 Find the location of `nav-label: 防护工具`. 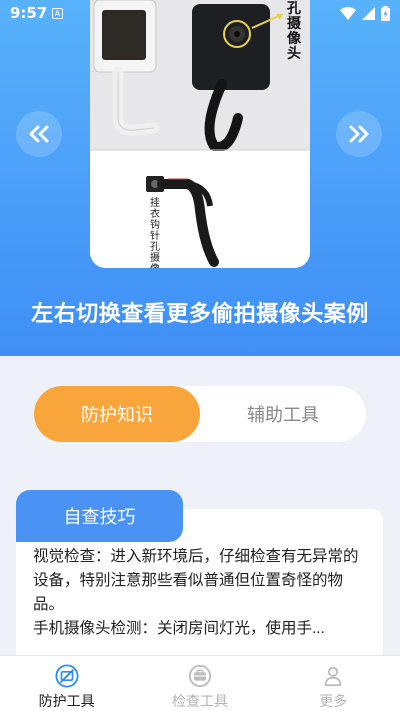

nav-label: 防护工具 is located at coordinates (66, 702).